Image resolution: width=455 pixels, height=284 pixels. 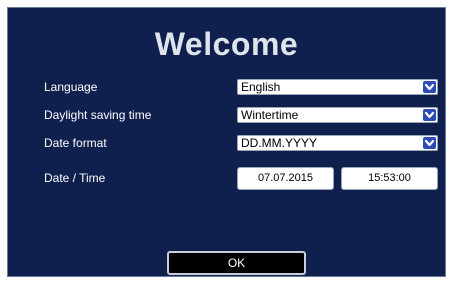 What do you see at coordinates (75, 178) in the screenshot?
I see `date-time-label: Date / Time` at bounding box center [75, 178].